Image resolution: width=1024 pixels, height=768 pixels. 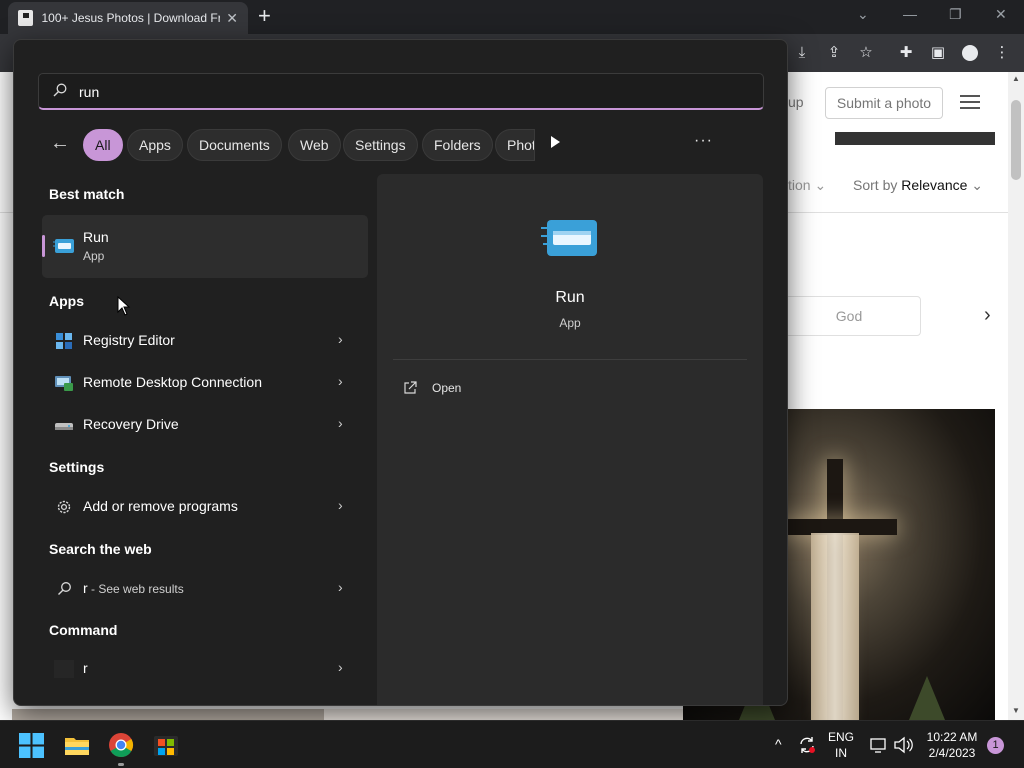 What do you see at coordinates (463, 391) in the screenshot?
I see `open-action: Open` at bounding box center [463, 391].